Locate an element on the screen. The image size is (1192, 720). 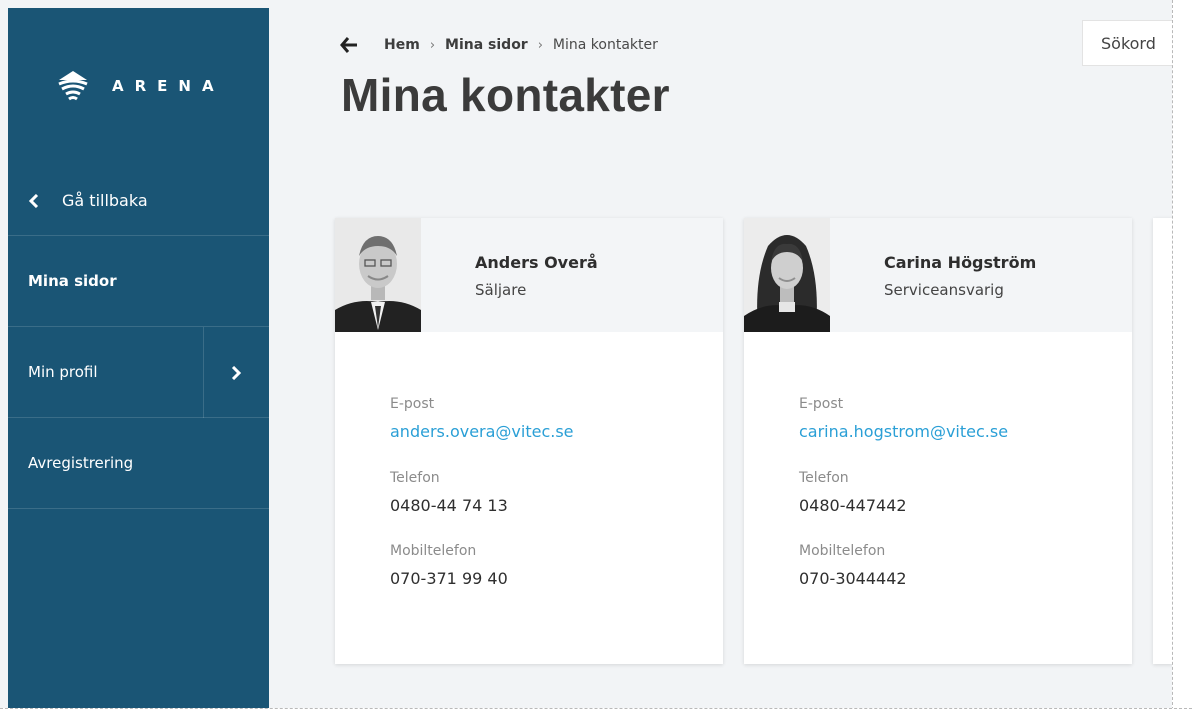
mobile-value: 070-371 99 40 is located at coordinates (449, 578).